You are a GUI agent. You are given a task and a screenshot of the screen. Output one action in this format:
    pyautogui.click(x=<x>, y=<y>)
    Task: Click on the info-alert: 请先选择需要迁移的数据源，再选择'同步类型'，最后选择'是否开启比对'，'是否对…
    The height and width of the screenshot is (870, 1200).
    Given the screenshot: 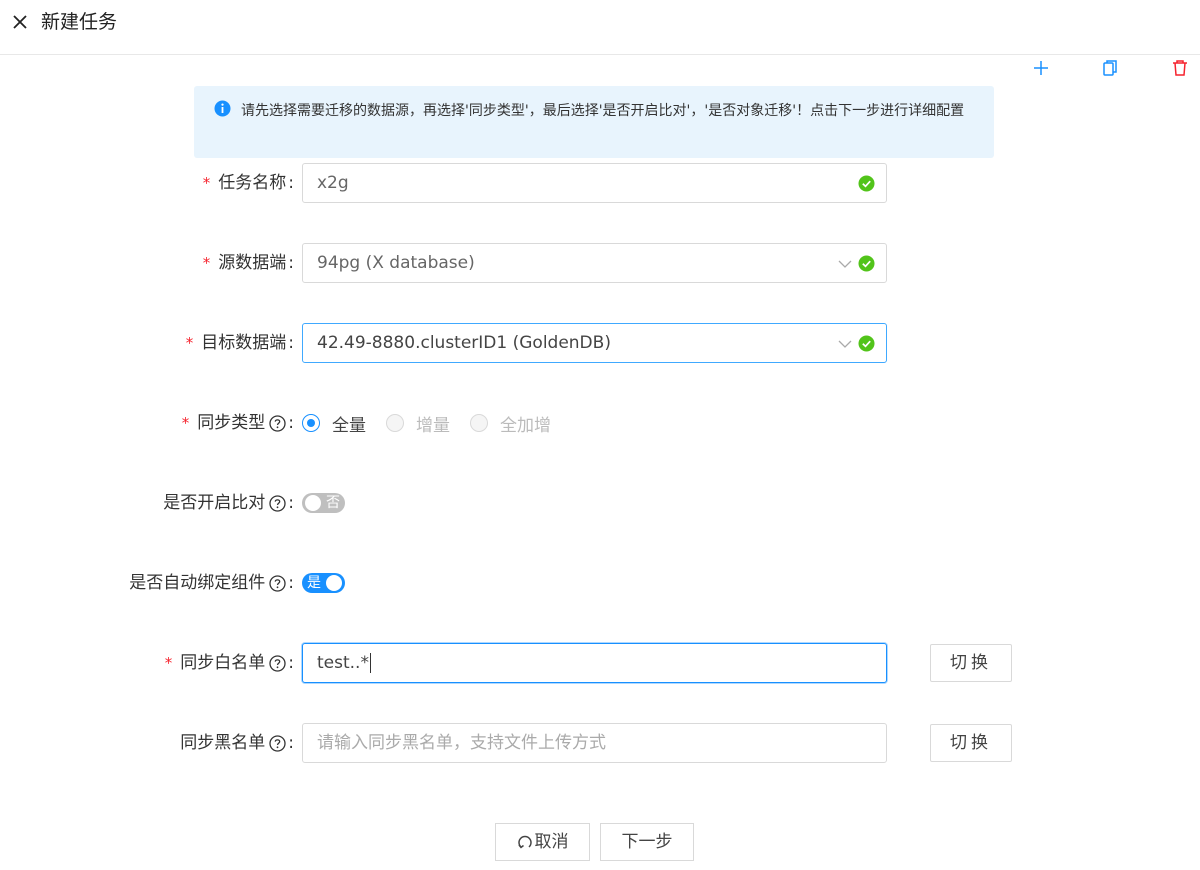 What is the action you would take?
    pyautogui.click(x=594, y=122)
    